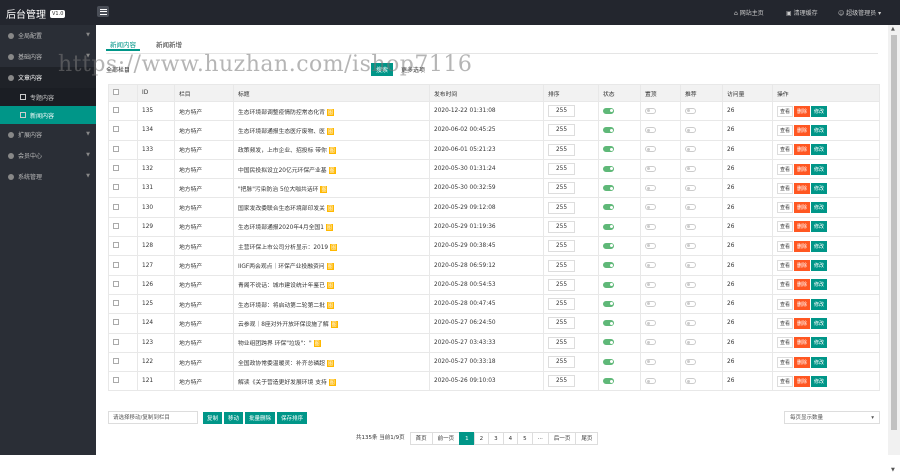 Image resolution: width=900 pixels, height=473 pixels. I want to click on clear-cache-link: ▣ 清理缓存, so click(802, 12).